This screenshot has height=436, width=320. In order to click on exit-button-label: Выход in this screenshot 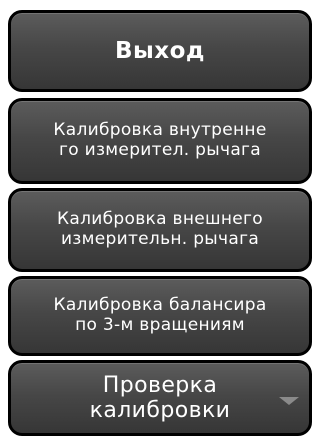, I will do `click(160, 50)`.